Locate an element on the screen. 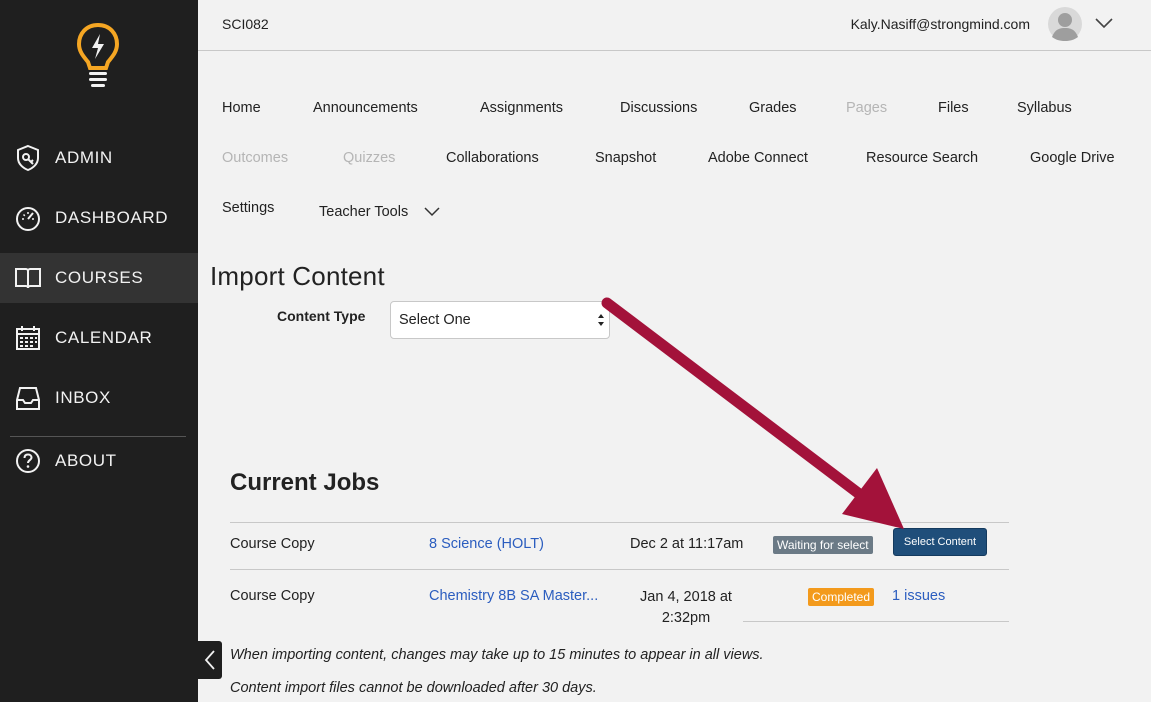 The width and height of the screenshot is (1151, 702). avatar is located at coordinates (1065, 24).